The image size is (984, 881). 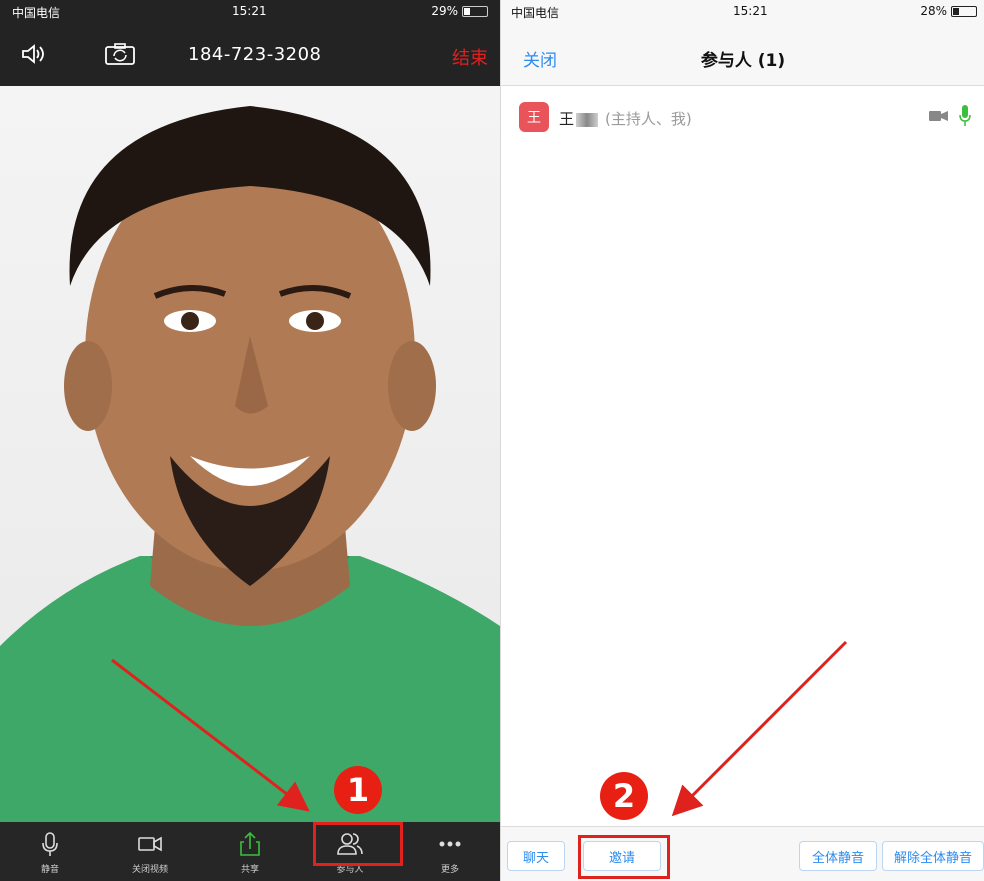 I want to click on meeting-header: 184-723-3208 结束, so click(x=250, y=55).